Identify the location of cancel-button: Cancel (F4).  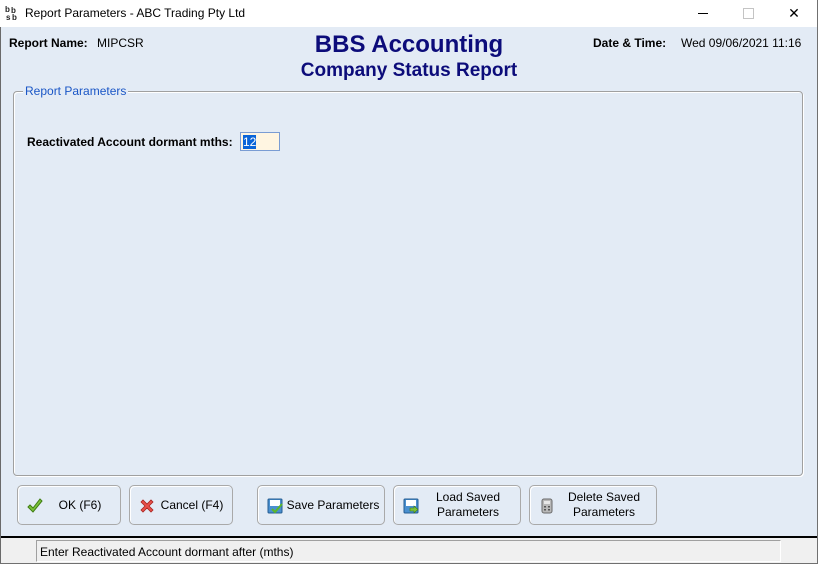
(181, 505).